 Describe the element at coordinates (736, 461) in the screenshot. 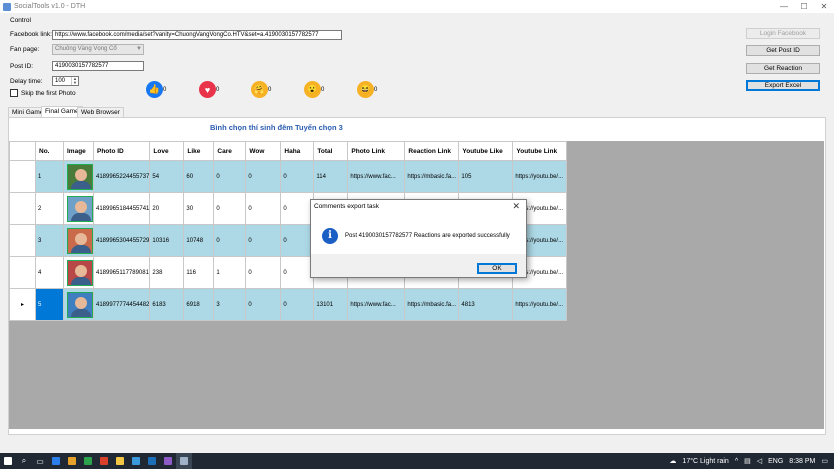

I see `tray-overflow-icon: ^` at that location.